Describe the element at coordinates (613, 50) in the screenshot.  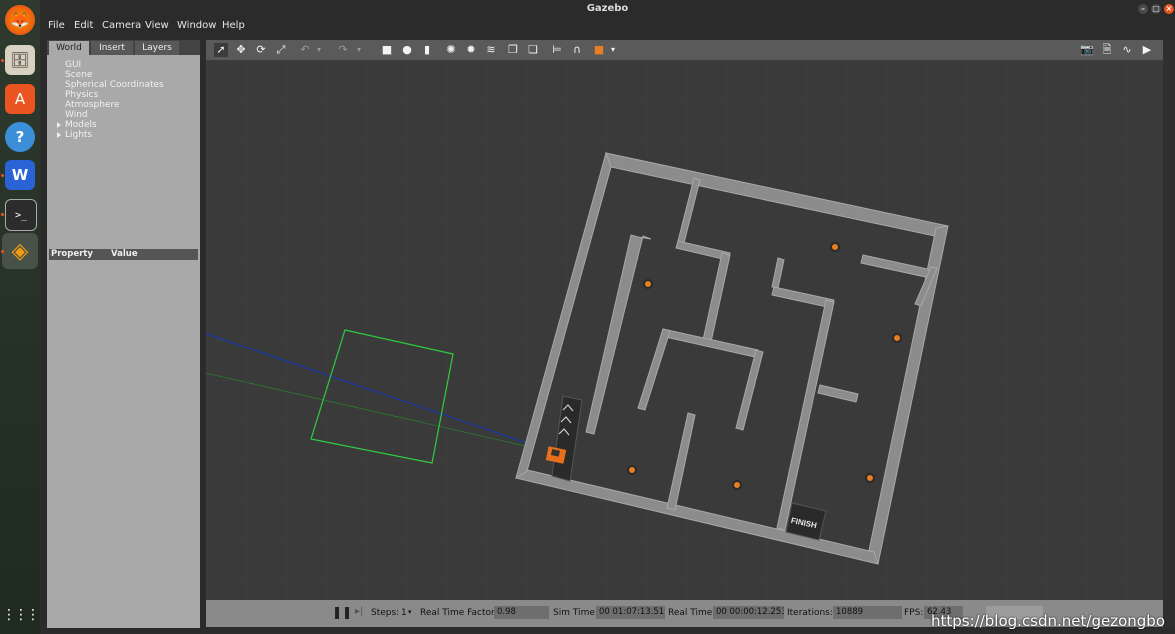
I see `view-angle-dropdown-icon: ▾` at that location.